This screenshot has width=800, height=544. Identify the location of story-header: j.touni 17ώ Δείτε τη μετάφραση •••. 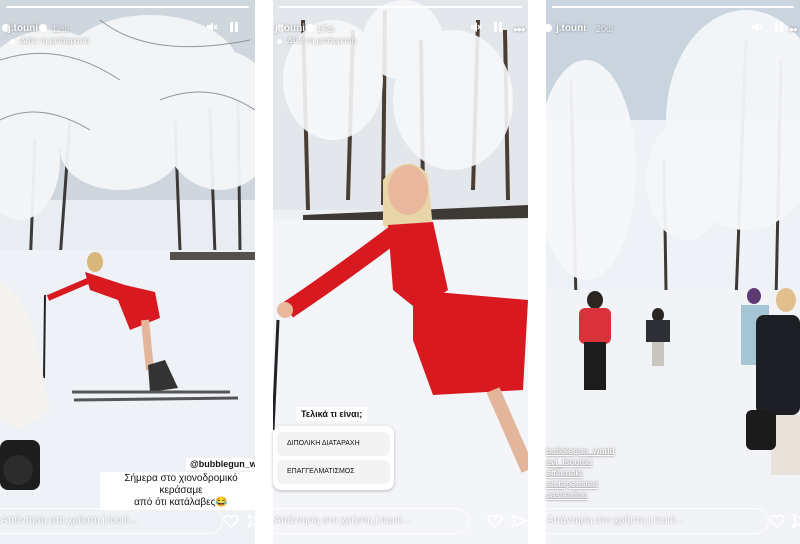
(400, 35).